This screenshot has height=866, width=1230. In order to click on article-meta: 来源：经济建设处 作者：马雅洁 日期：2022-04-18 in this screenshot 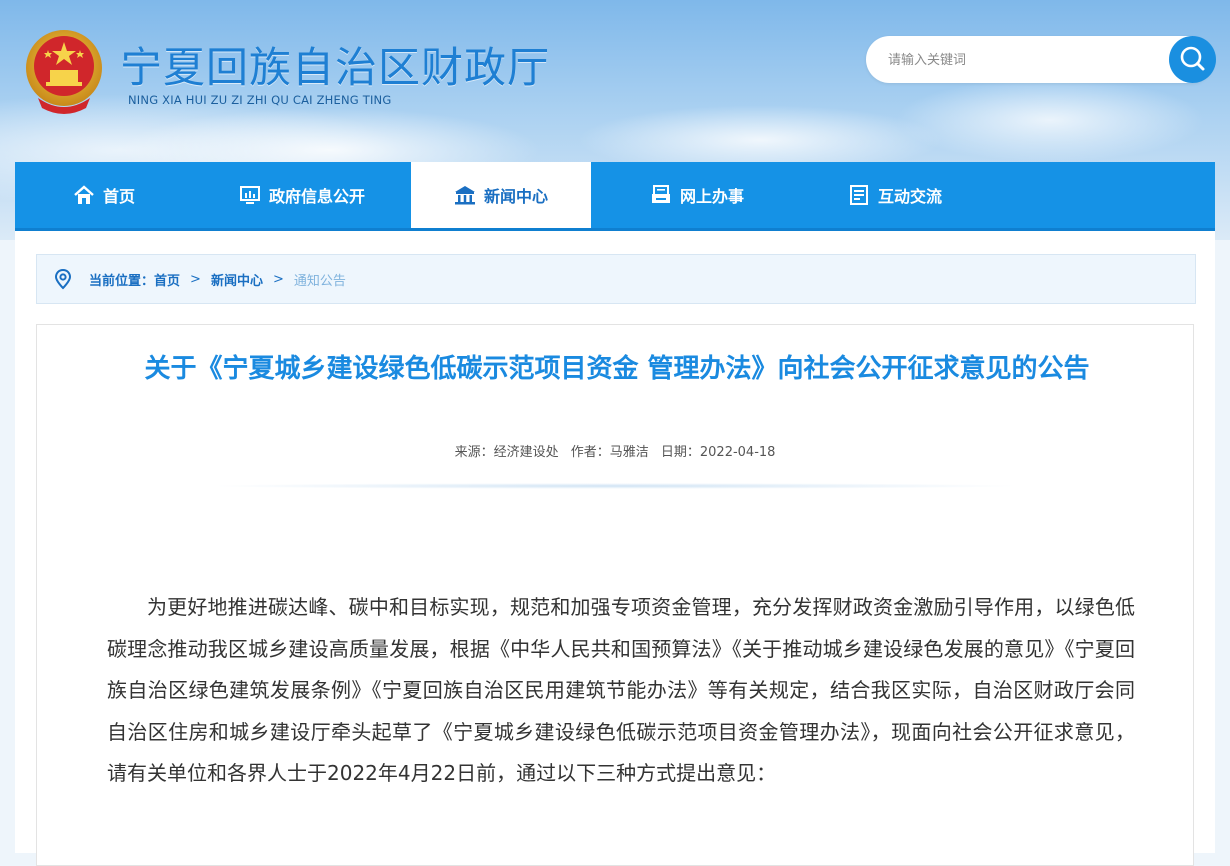, I will do `click(615, 450)`.